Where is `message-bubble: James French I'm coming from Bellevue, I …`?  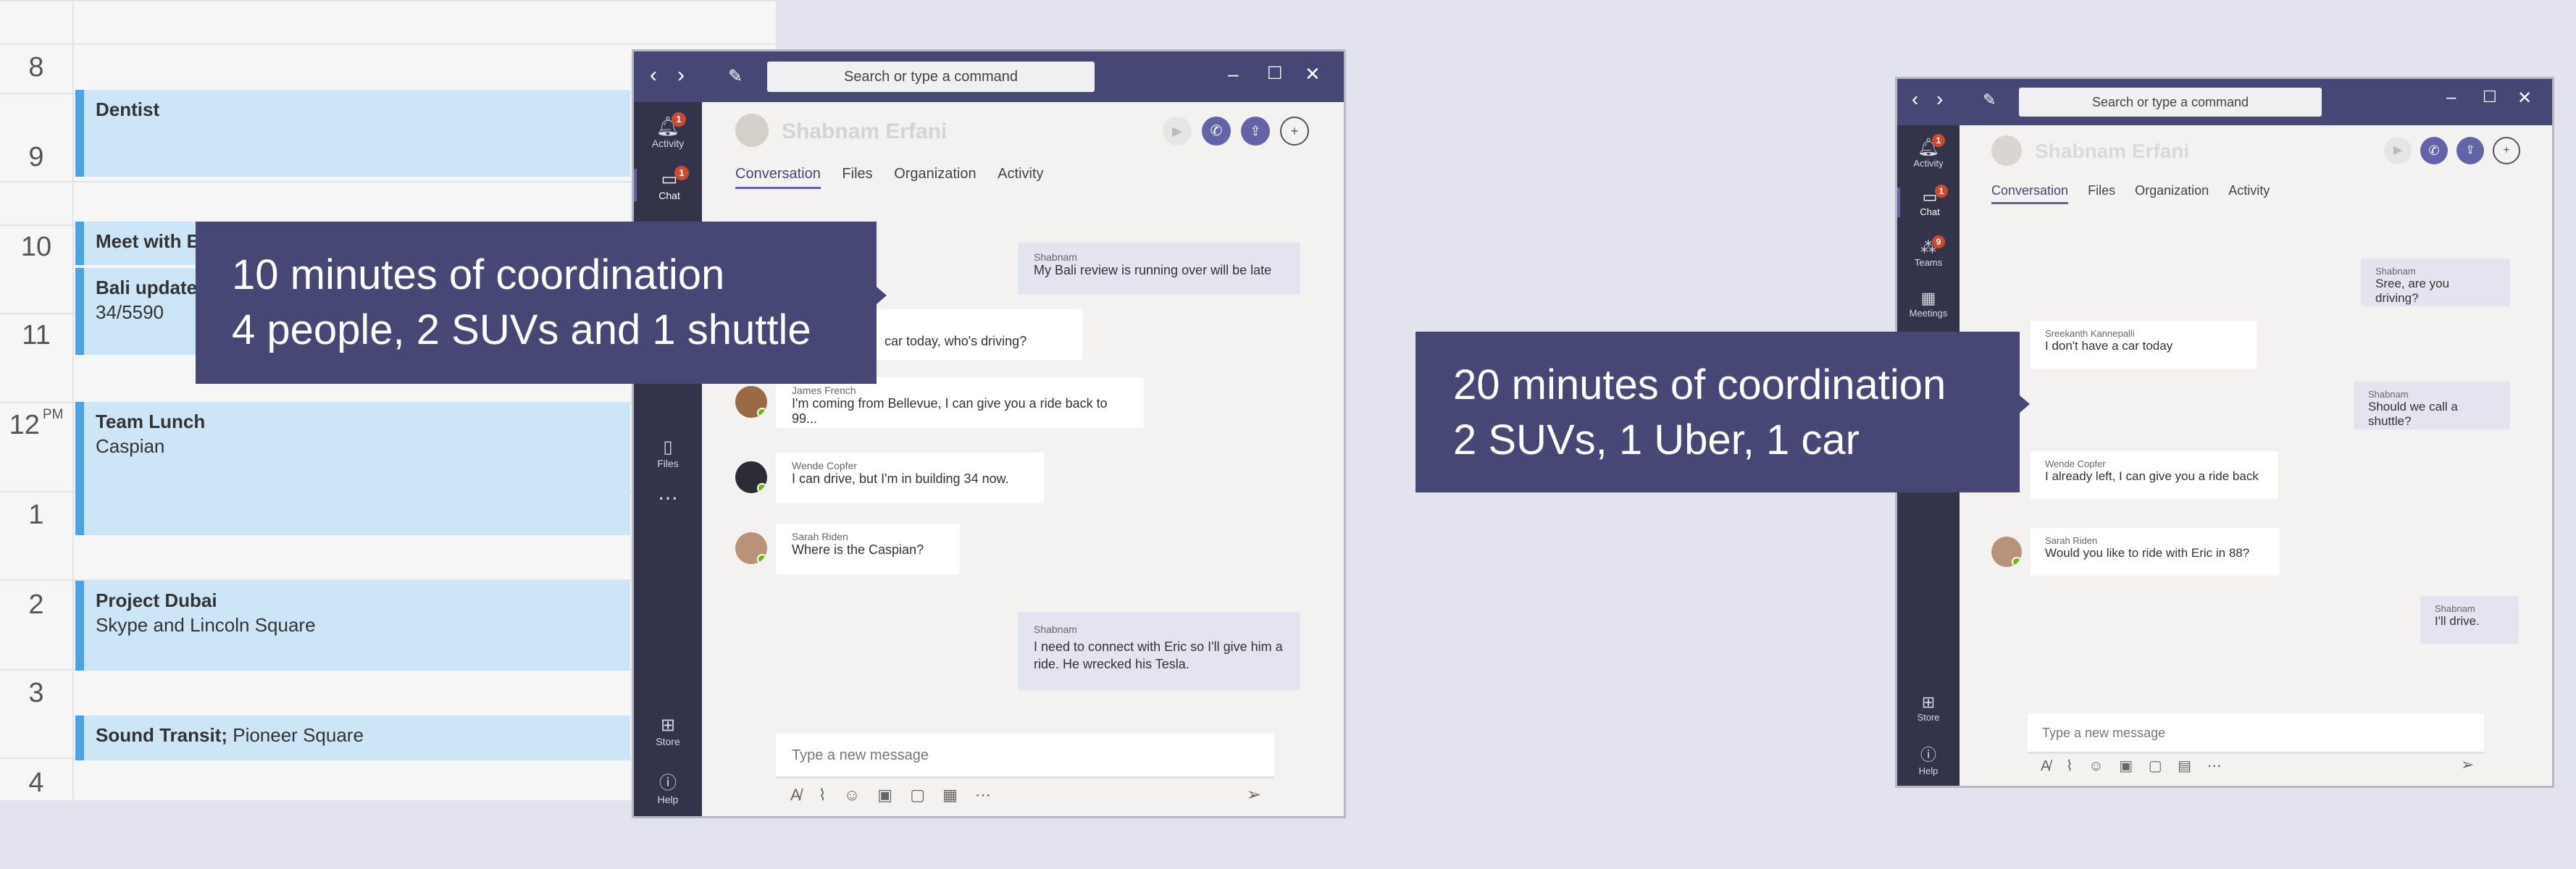 message-bubble: James French I'm coming from Bellevue, I … is located at coordinates (960, 402).